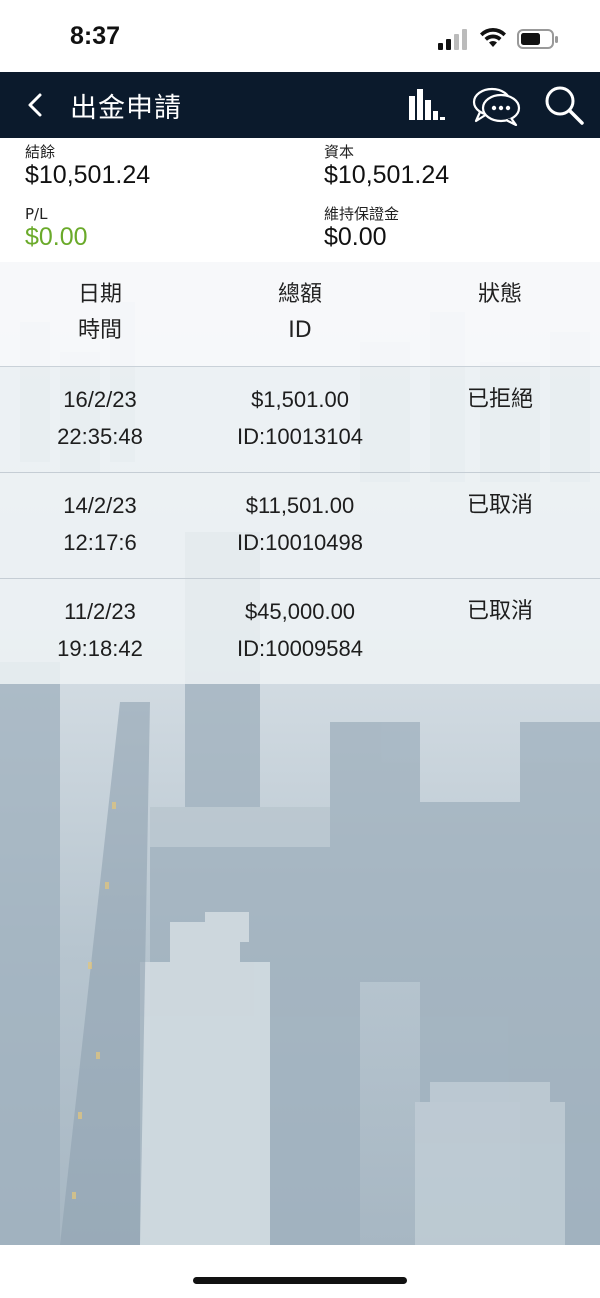  I want to click on table-header: 日期 時間 總額 ID 狀態, so click(300, 314).